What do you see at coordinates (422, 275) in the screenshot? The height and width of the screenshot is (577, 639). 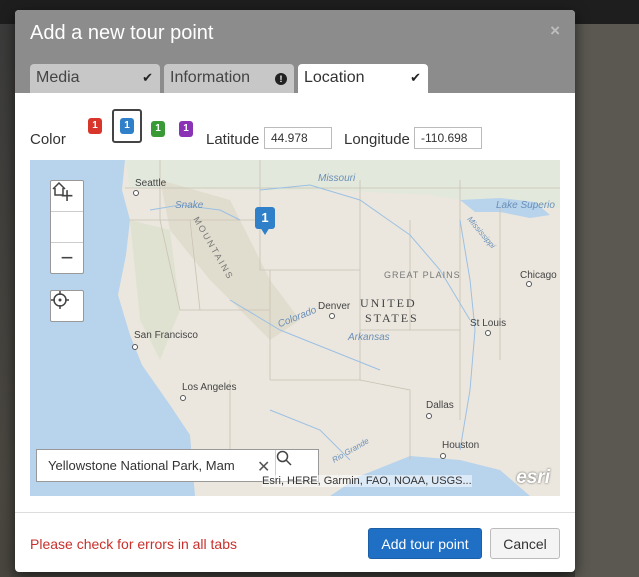 I see `map-label-great-plains: GREAT PLAINS` at bounding box center [422, 275].